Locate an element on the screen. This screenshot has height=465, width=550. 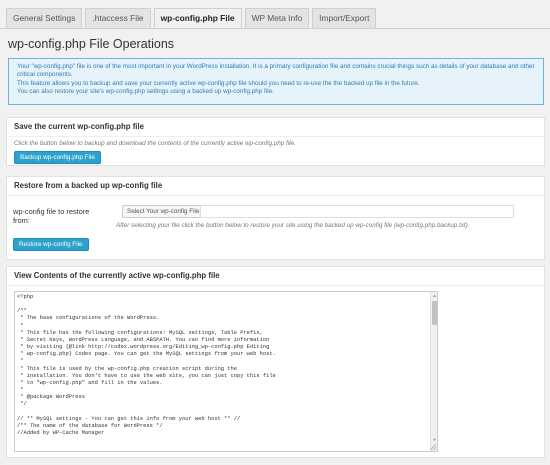
save-panel-title: Save the current wp-config.php file is located at coordinates (275, 127).